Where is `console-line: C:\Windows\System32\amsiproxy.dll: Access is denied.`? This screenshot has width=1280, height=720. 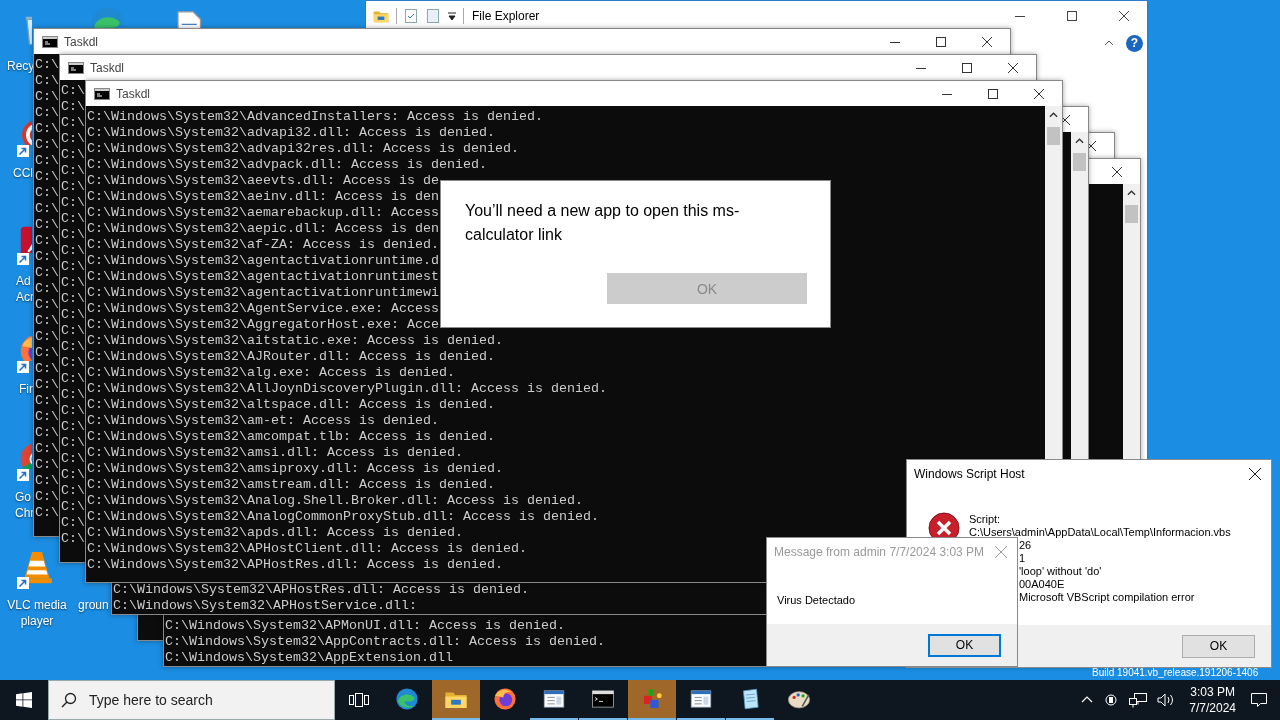
console-line: C:\Windows\System32\amsiproxy.dll: Access is denied. is located at coordinates (295, 469).